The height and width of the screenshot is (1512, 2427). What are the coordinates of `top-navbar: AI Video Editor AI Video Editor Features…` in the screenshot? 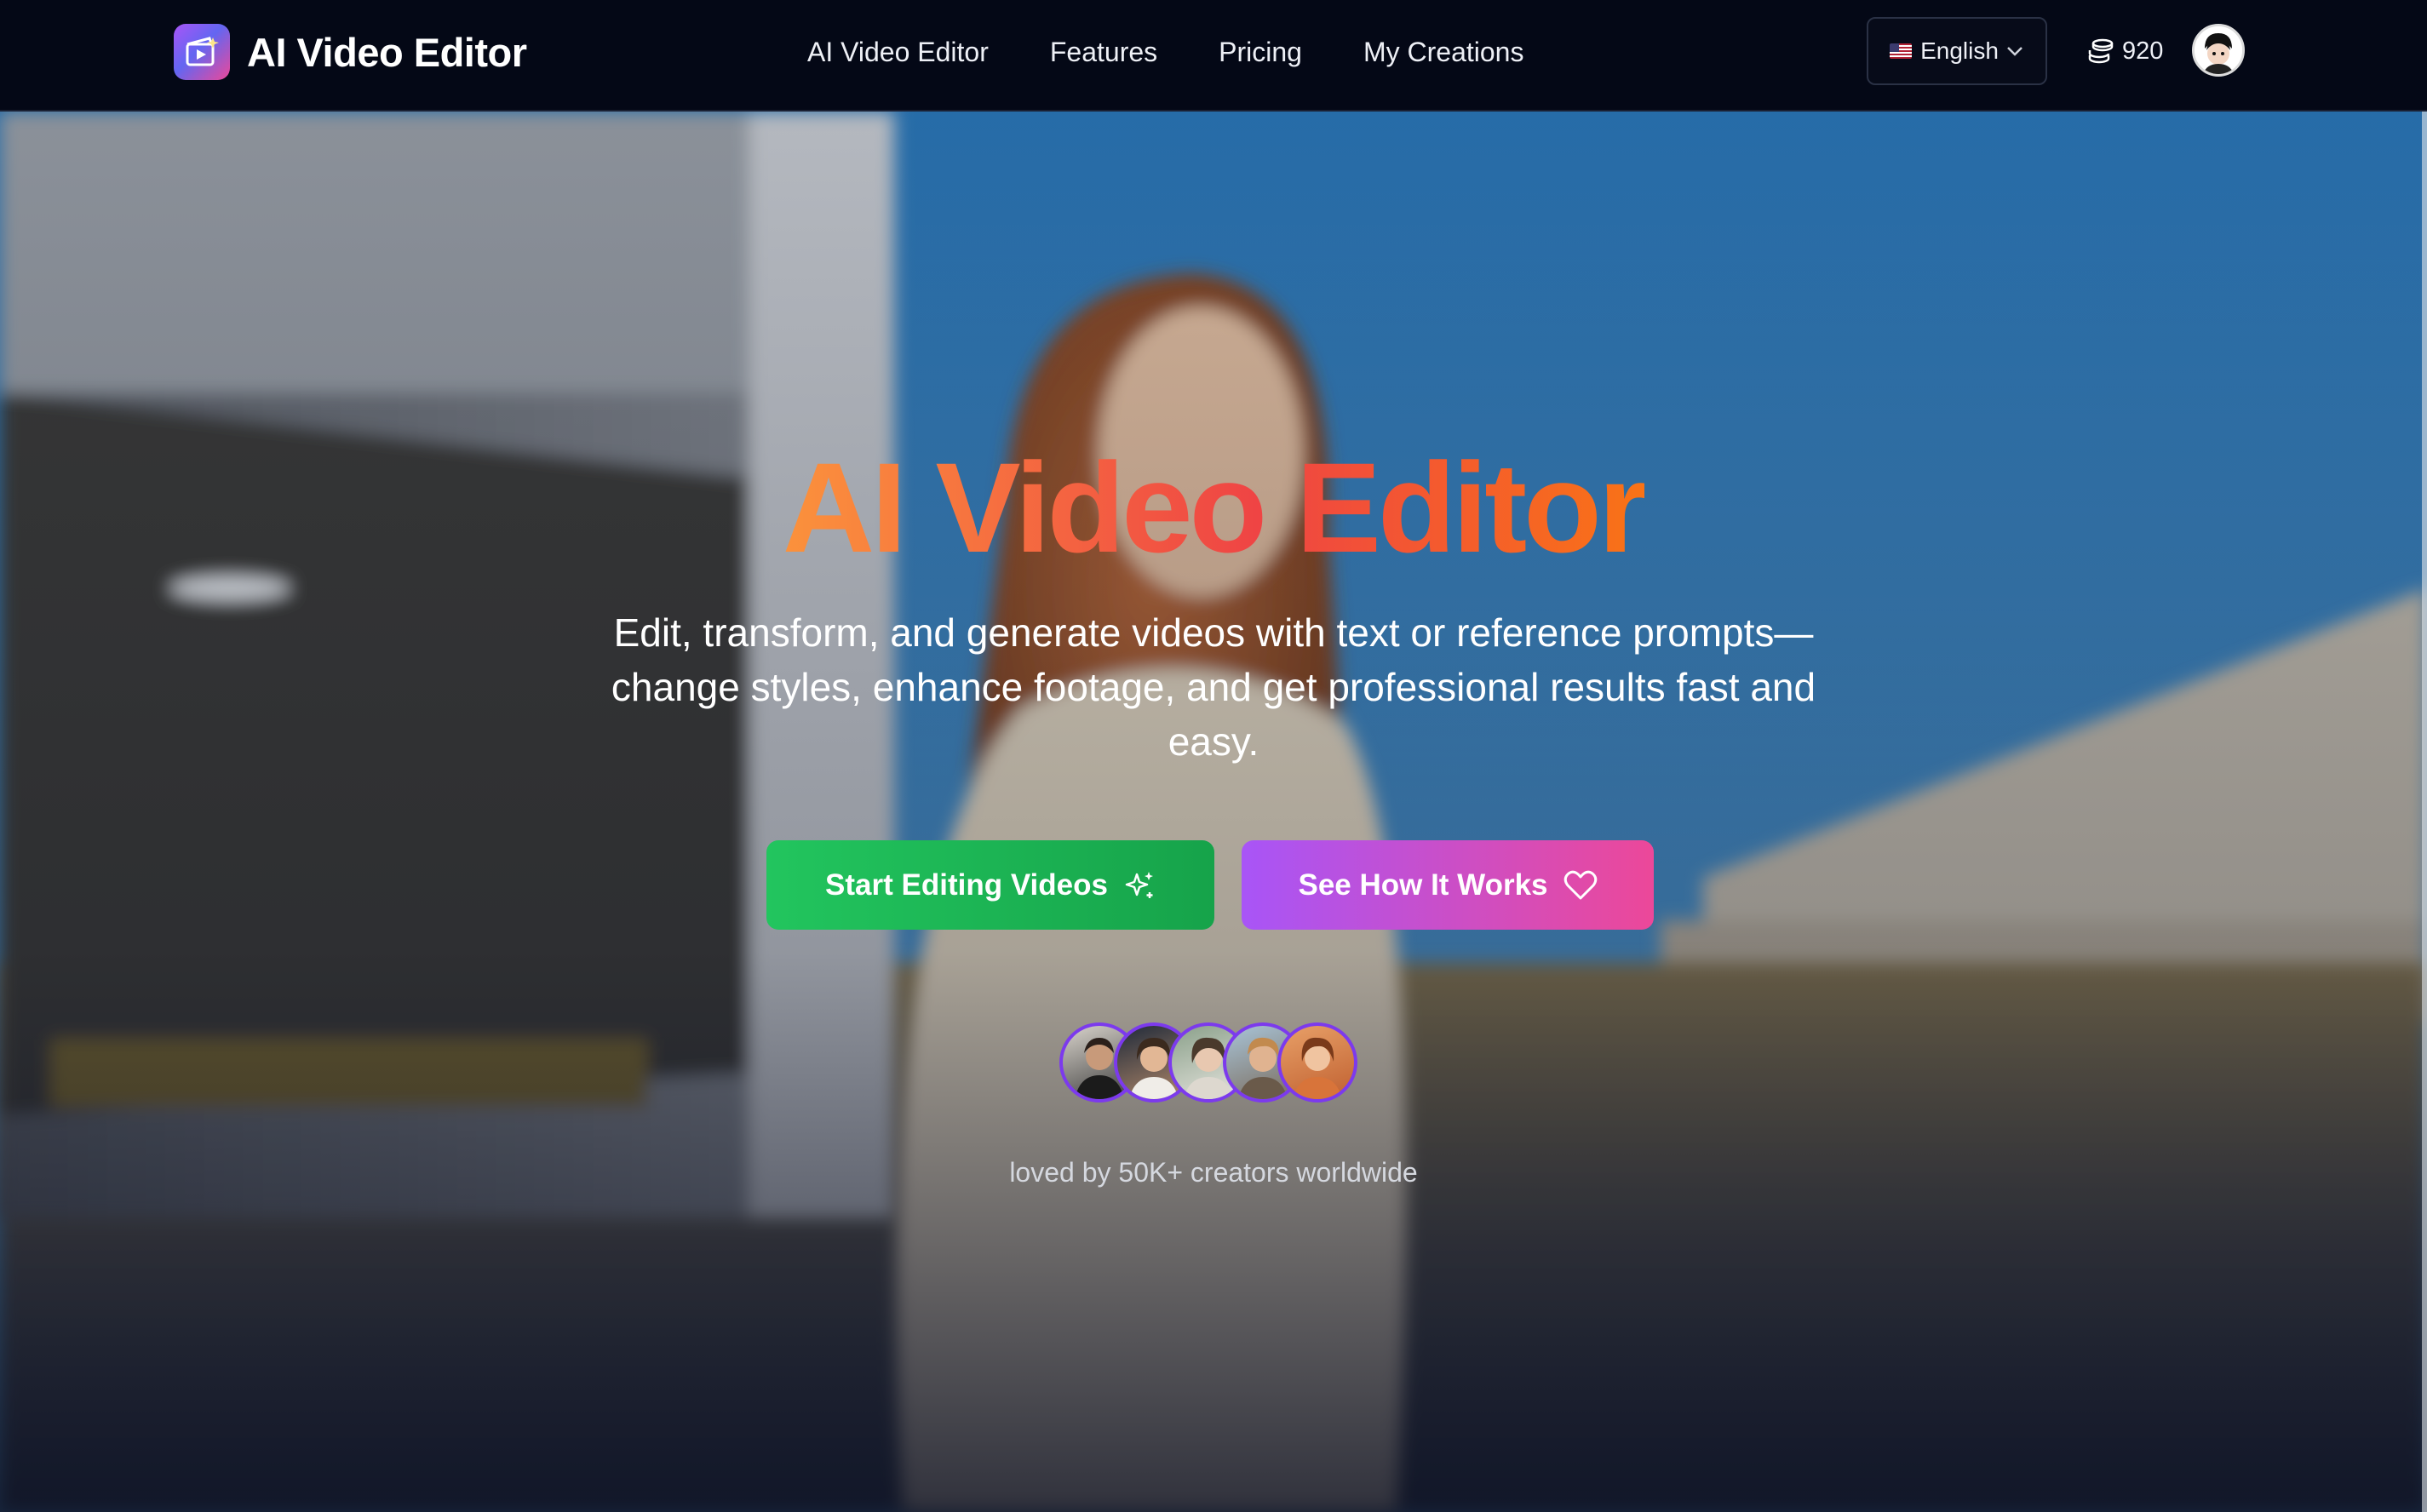 It's located at (1213, 56).